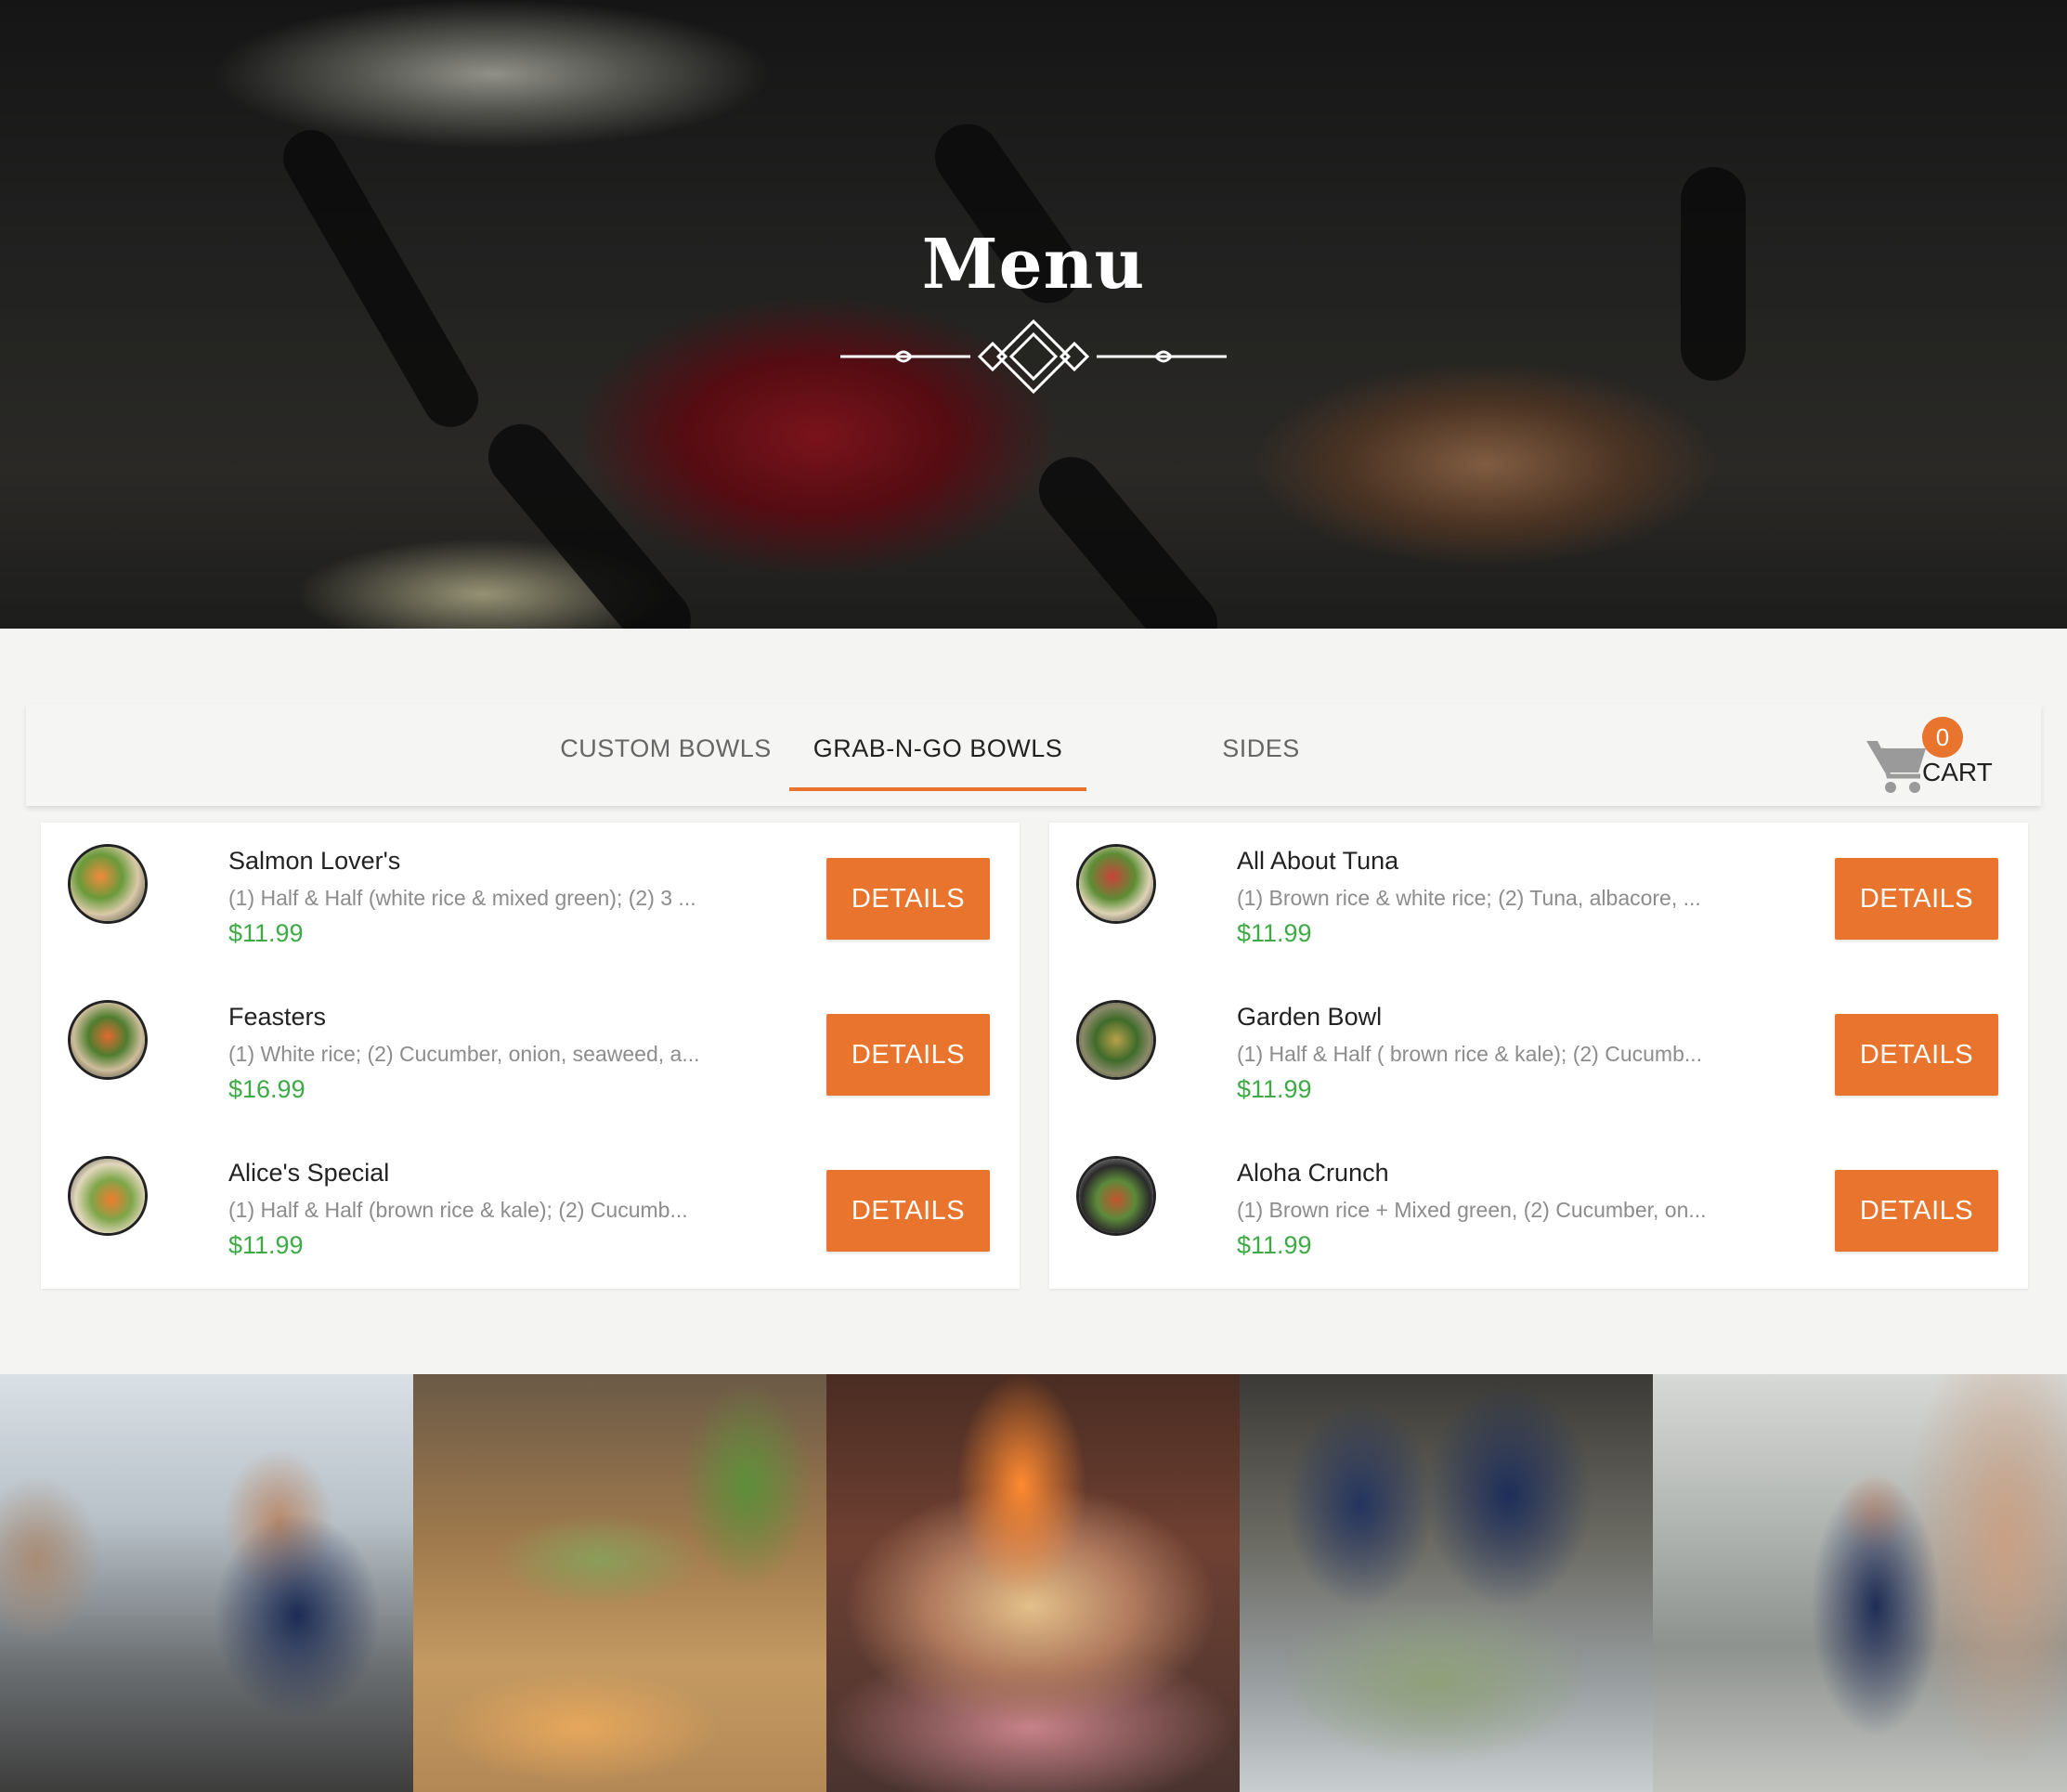 This screenshot has width=2067, height=1792. Describe the element at coordinates (937, 755) in the screenshot. I see `tab-grab-n-go-bowls: GRAB-N-GO BOWLS` at that location.